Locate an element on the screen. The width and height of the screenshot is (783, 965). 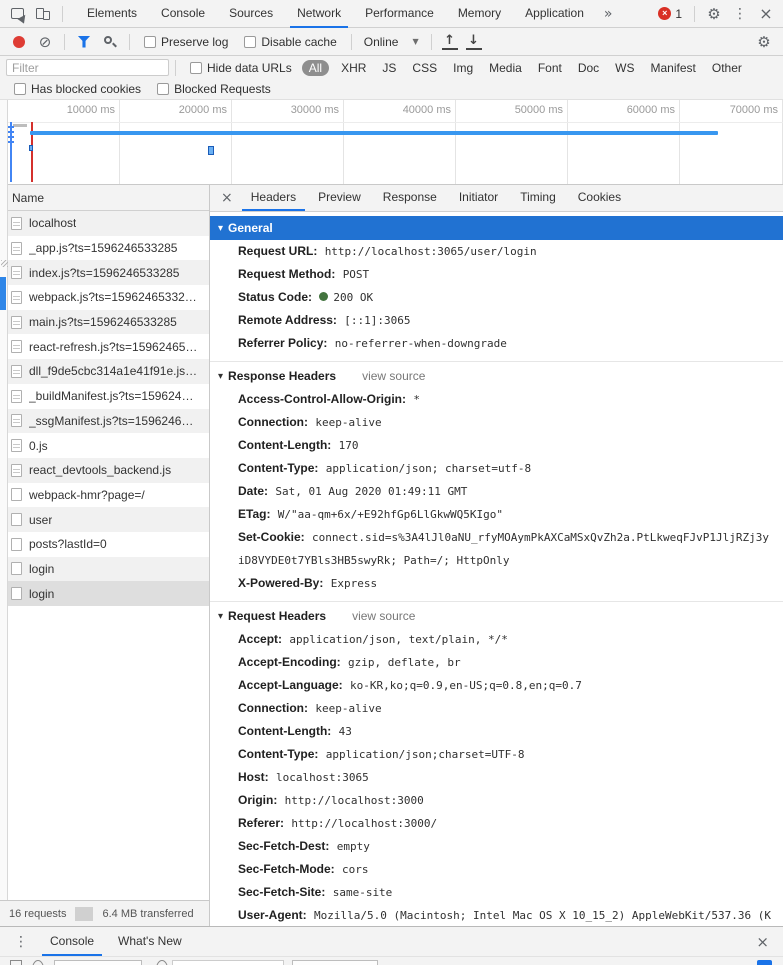
tab-response: Response is located at coordinates (410, 198).